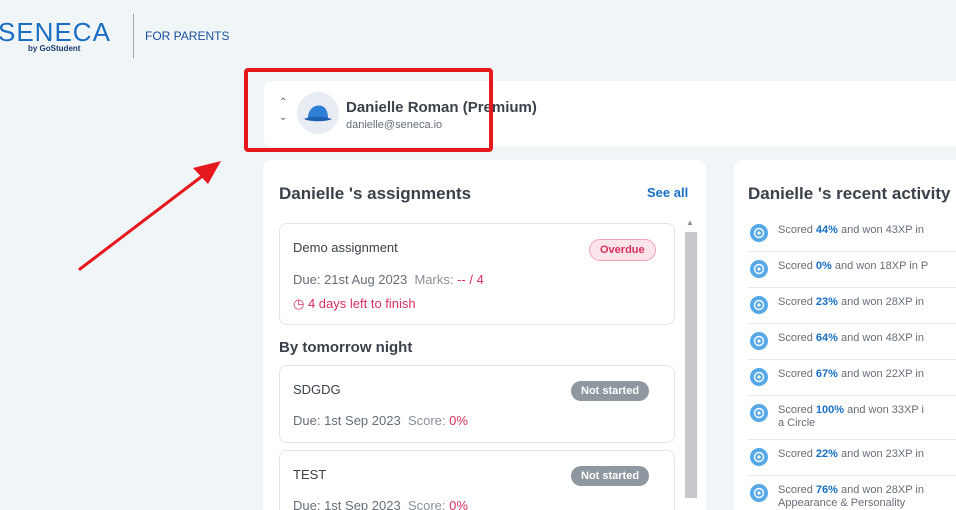  What do you see at coordinates (54, 48) in the screenshot?
I see `logo-subtitle: by GoStudent` at bounding box center [54, 48].